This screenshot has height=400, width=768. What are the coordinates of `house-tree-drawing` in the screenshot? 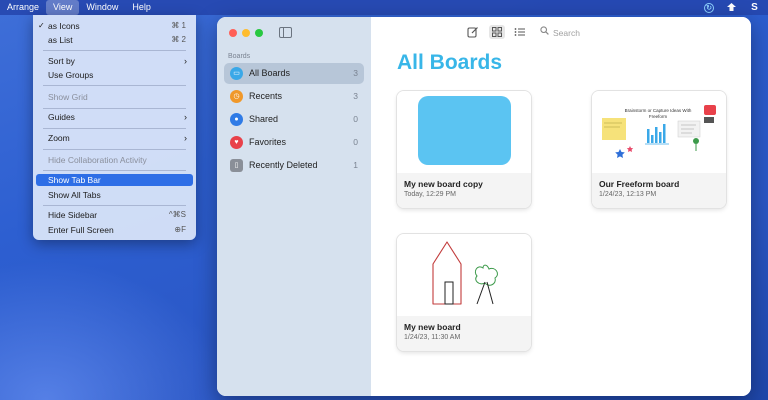 It's located at (464, 275).